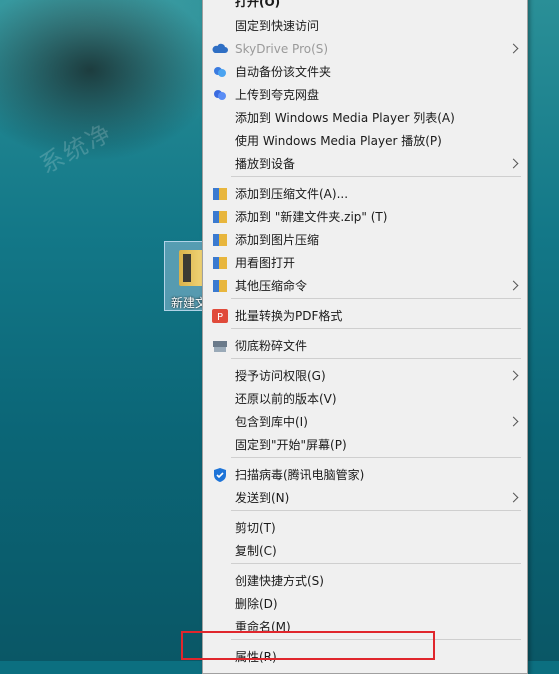  I want to click on menu-item-label: 包含到库中(I), so click(271, 422).